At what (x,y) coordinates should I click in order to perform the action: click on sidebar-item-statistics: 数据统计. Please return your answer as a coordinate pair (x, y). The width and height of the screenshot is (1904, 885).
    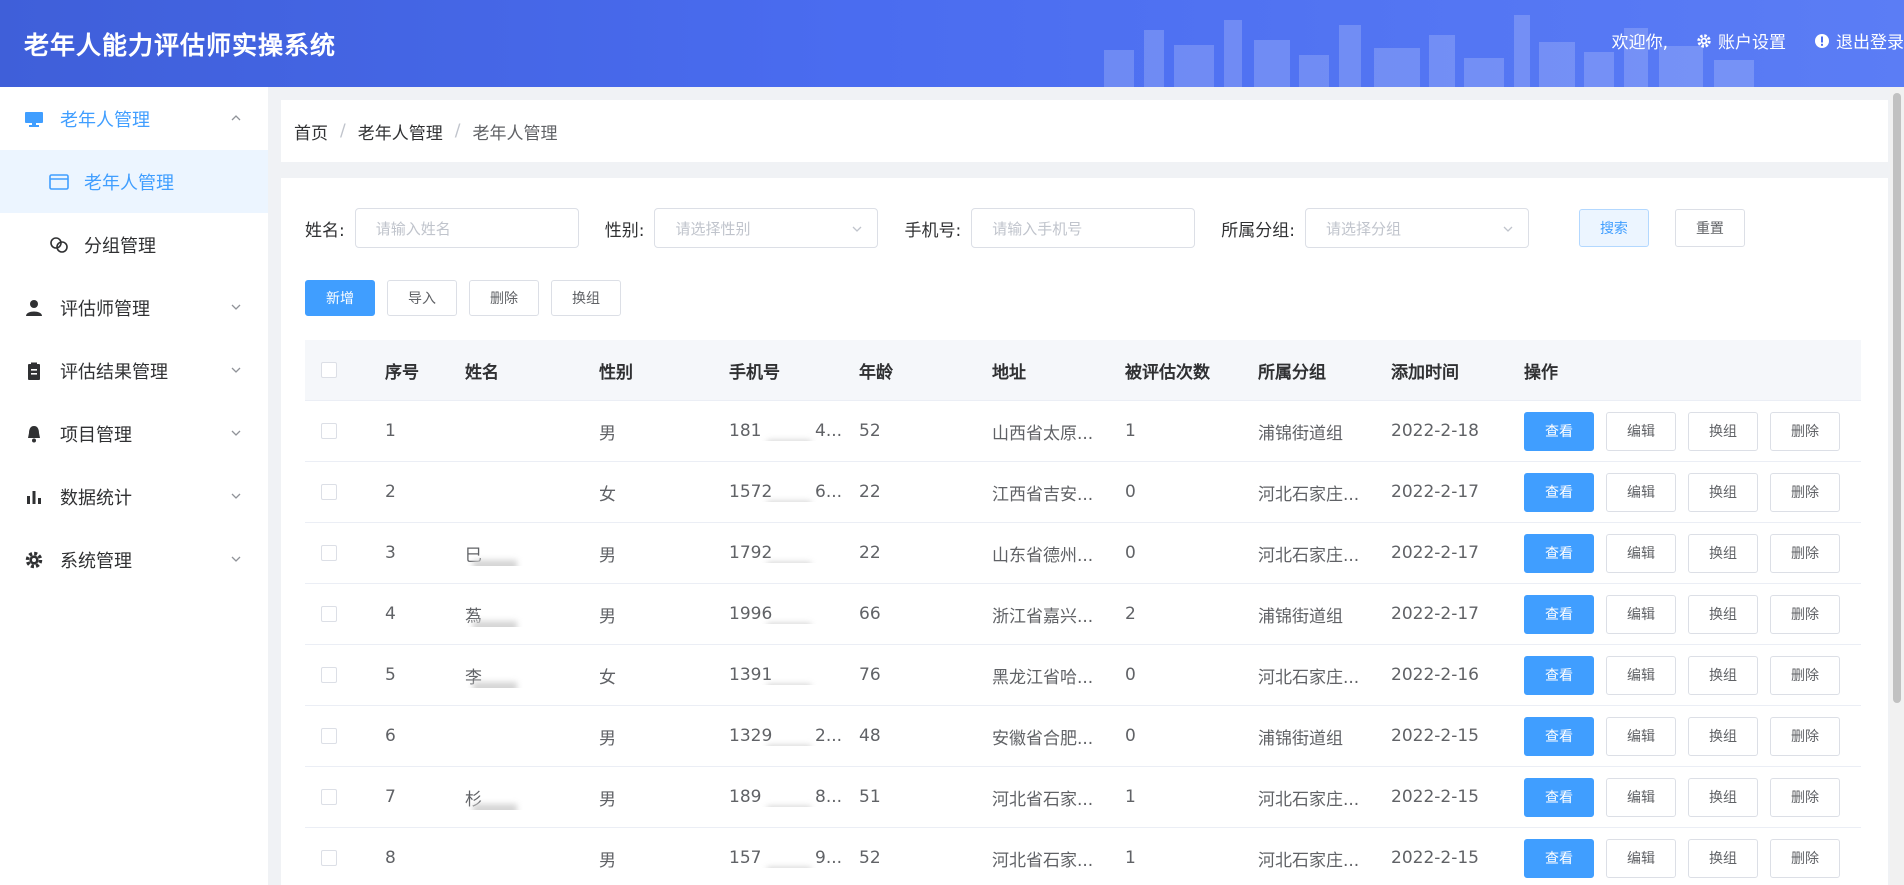
    Looking at the image, I should click on (134, 496).